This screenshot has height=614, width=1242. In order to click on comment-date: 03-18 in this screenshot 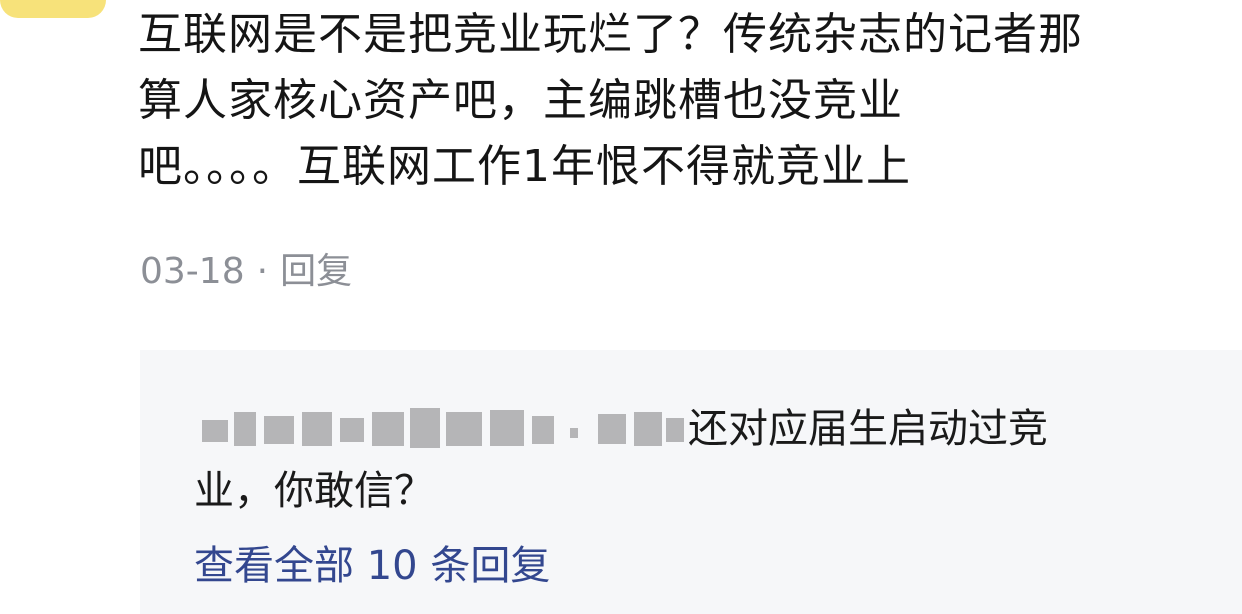, I will do `click(192, 271)`.